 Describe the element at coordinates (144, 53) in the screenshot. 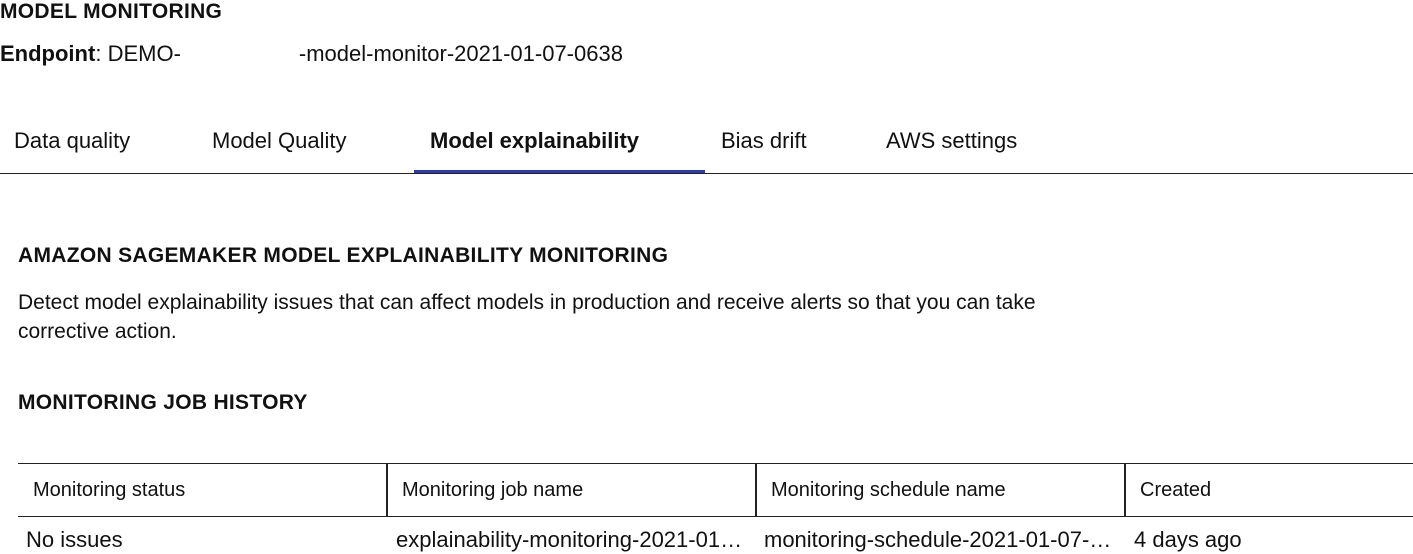

I see `endpoint-name-prefix: DEMO-` at that location.